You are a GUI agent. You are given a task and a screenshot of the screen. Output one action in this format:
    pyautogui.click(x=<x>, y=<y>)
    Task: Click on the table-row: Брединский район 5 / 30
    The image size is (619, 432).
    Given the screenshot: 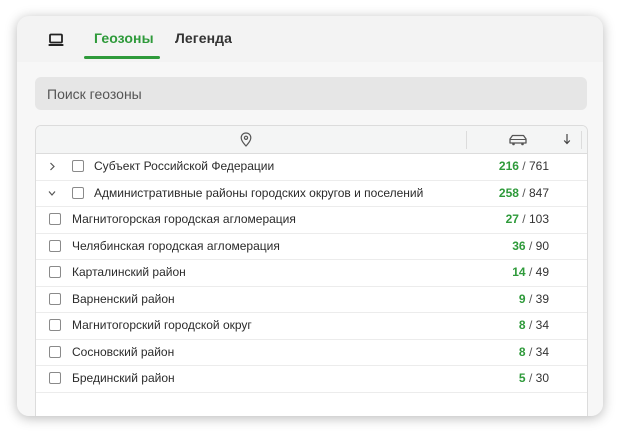 What is the action you would take?
    pyautogui.click(x=311, y=379)
    